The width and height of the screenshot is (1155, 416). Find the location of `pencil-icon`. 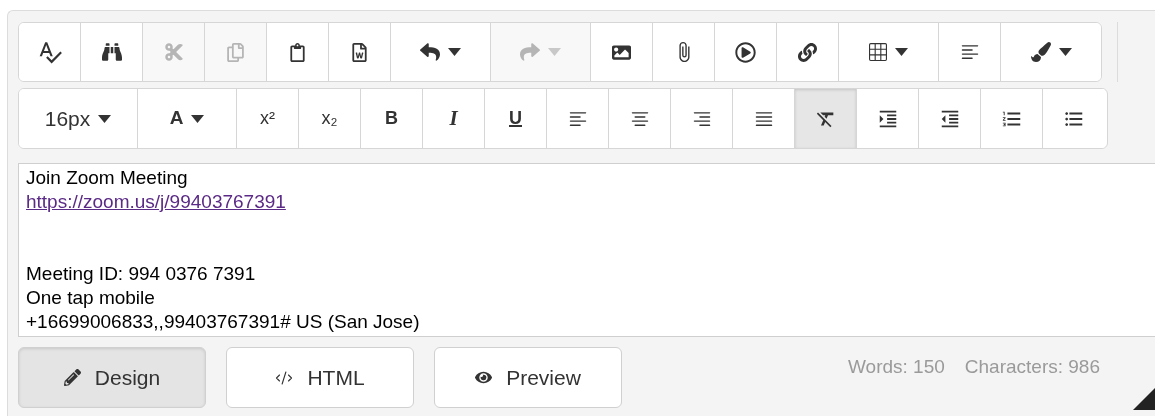

pencil-icon is located at coordinates (72, 377).